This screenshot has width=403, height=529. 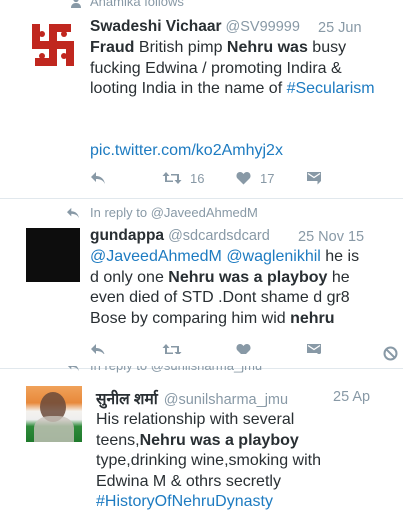 I want to click on clip-strip, so click(x=201, y=360).